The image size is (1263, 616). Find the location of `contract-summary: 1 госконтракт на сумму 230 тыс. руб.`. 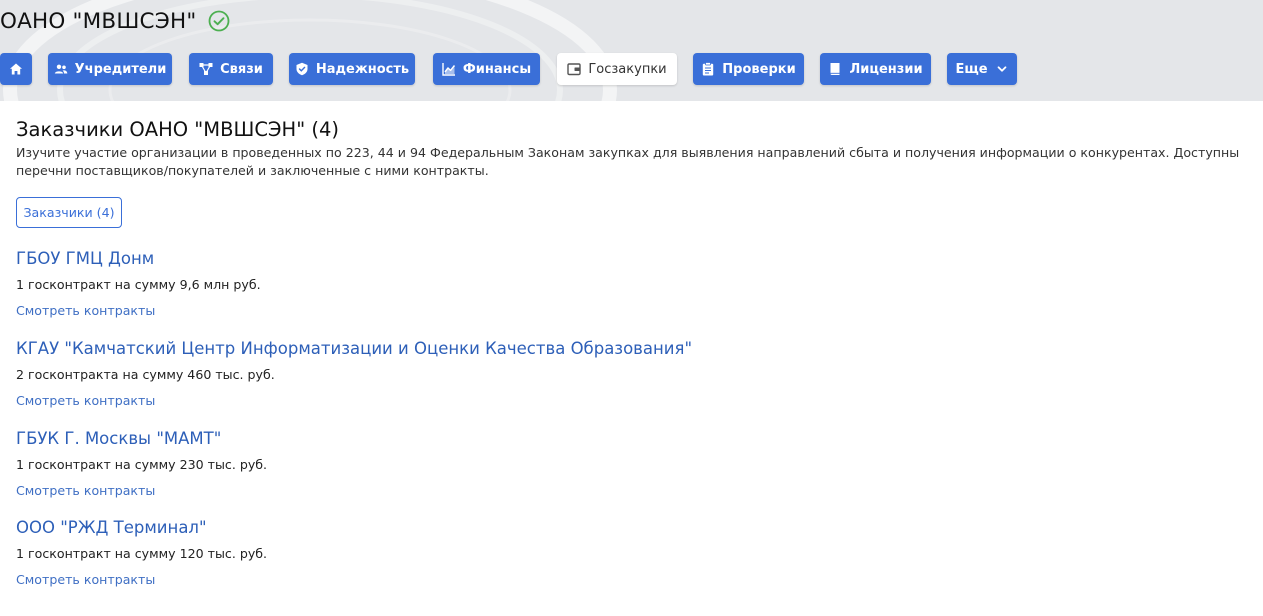

contract-summary: 1 госконтракт на сумму 230 тыс. руб. is located at coordinates (142, 464).